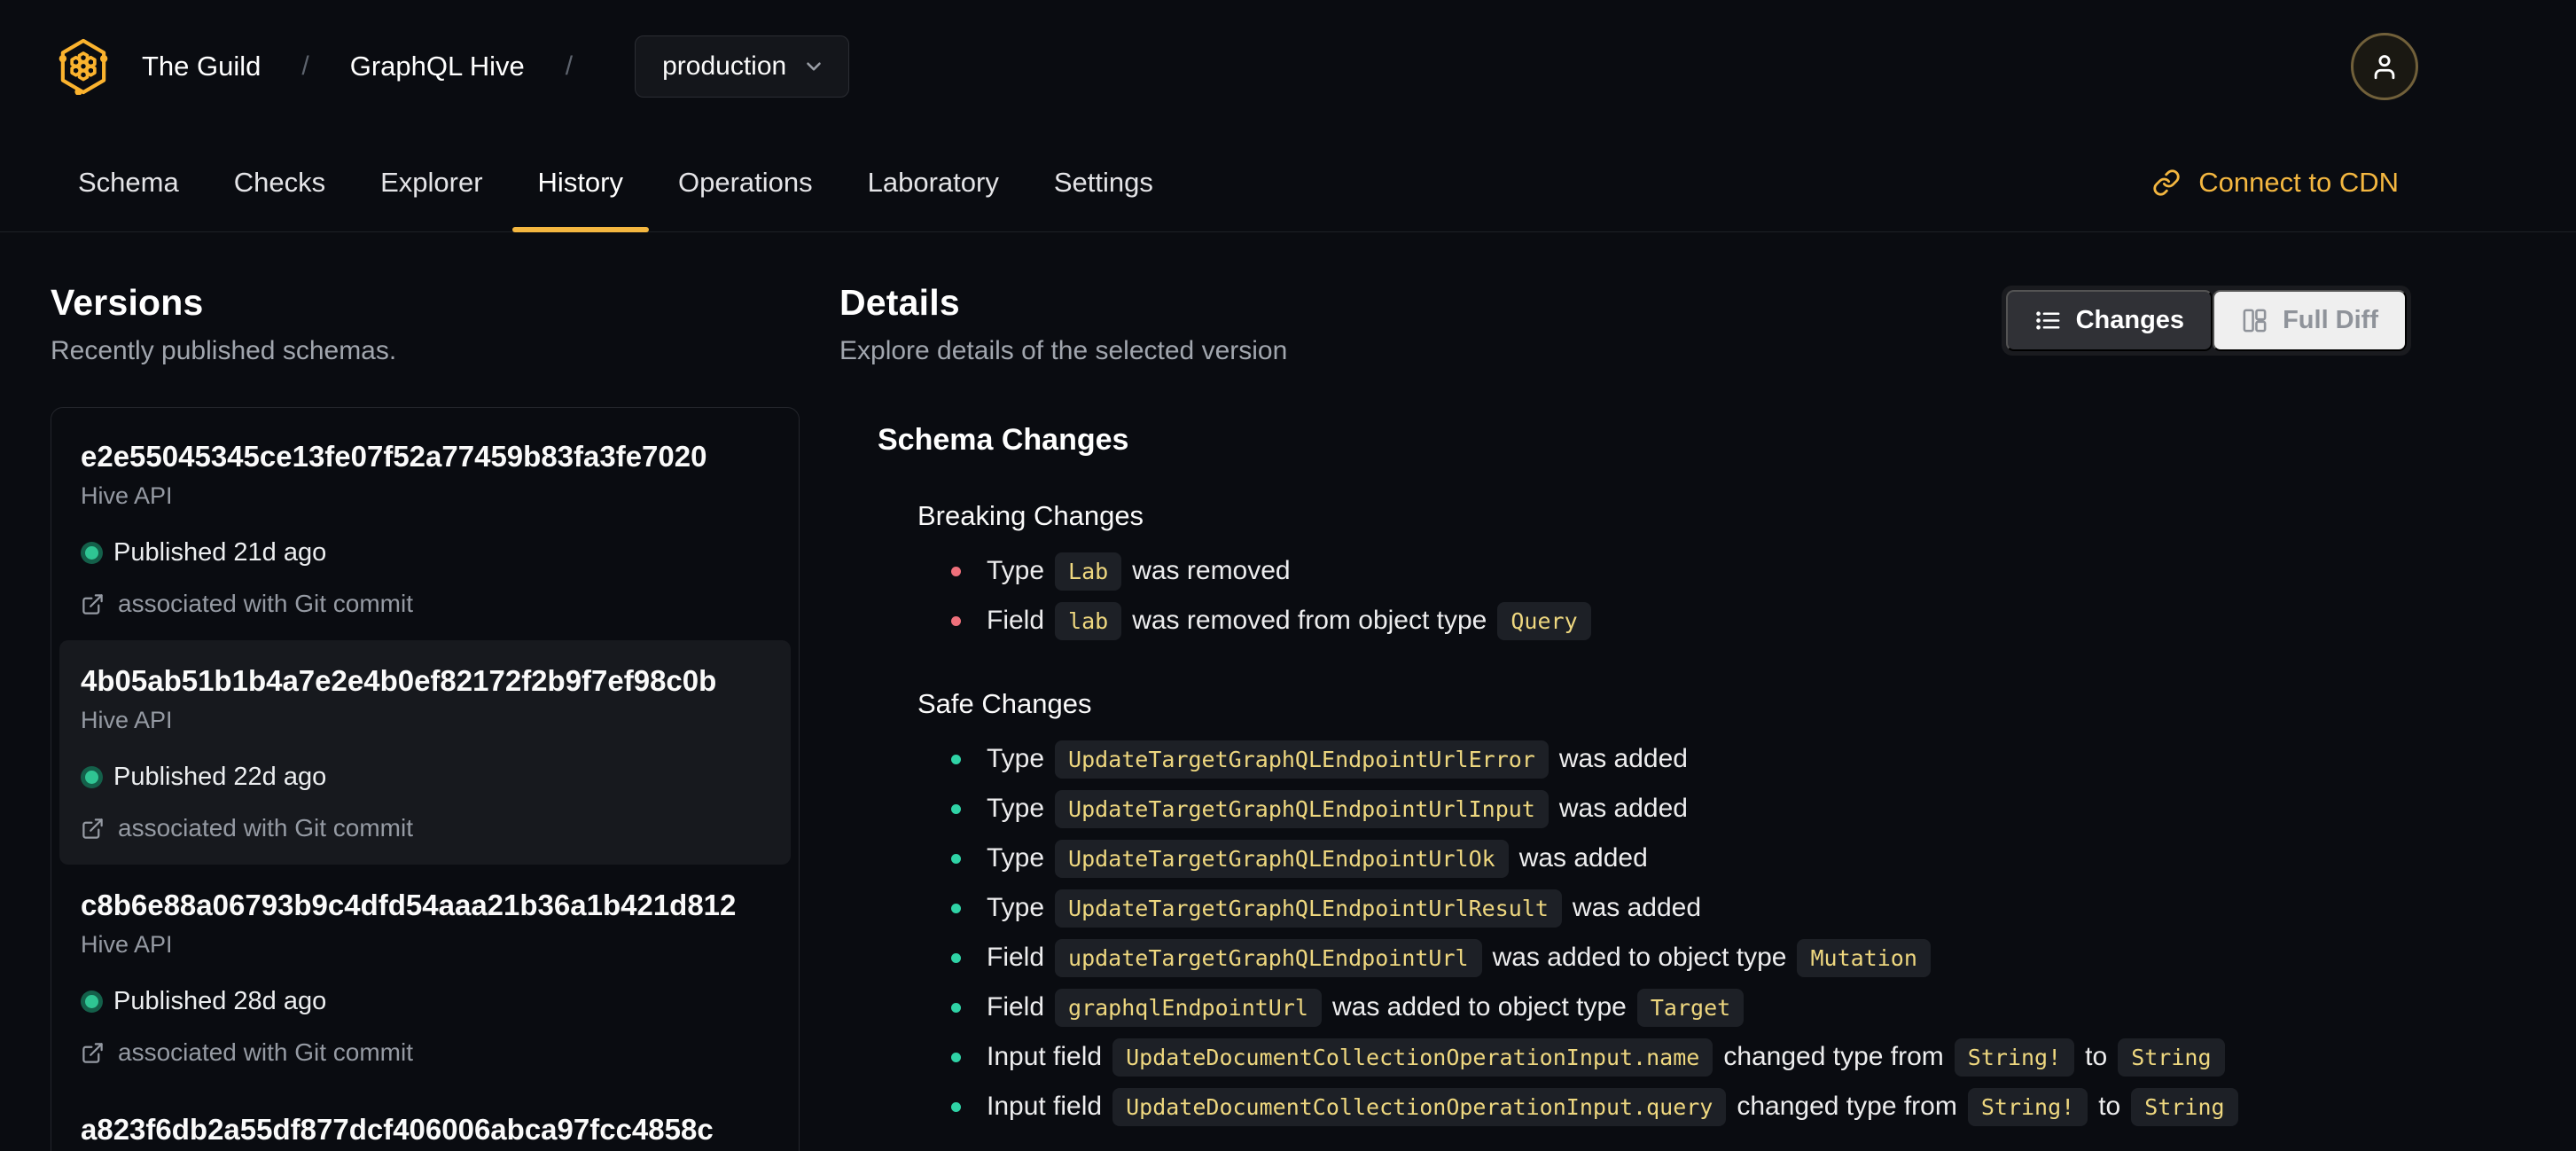  I want to click on change-code-badge: graphqlEndpointUrl, so click(1188, 1007).